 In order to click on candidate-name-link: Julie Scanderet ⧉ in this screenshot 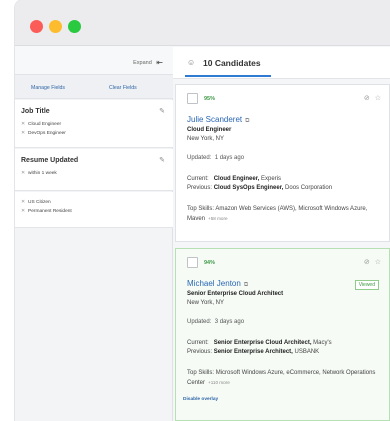, I will do `click(218, 120)`.